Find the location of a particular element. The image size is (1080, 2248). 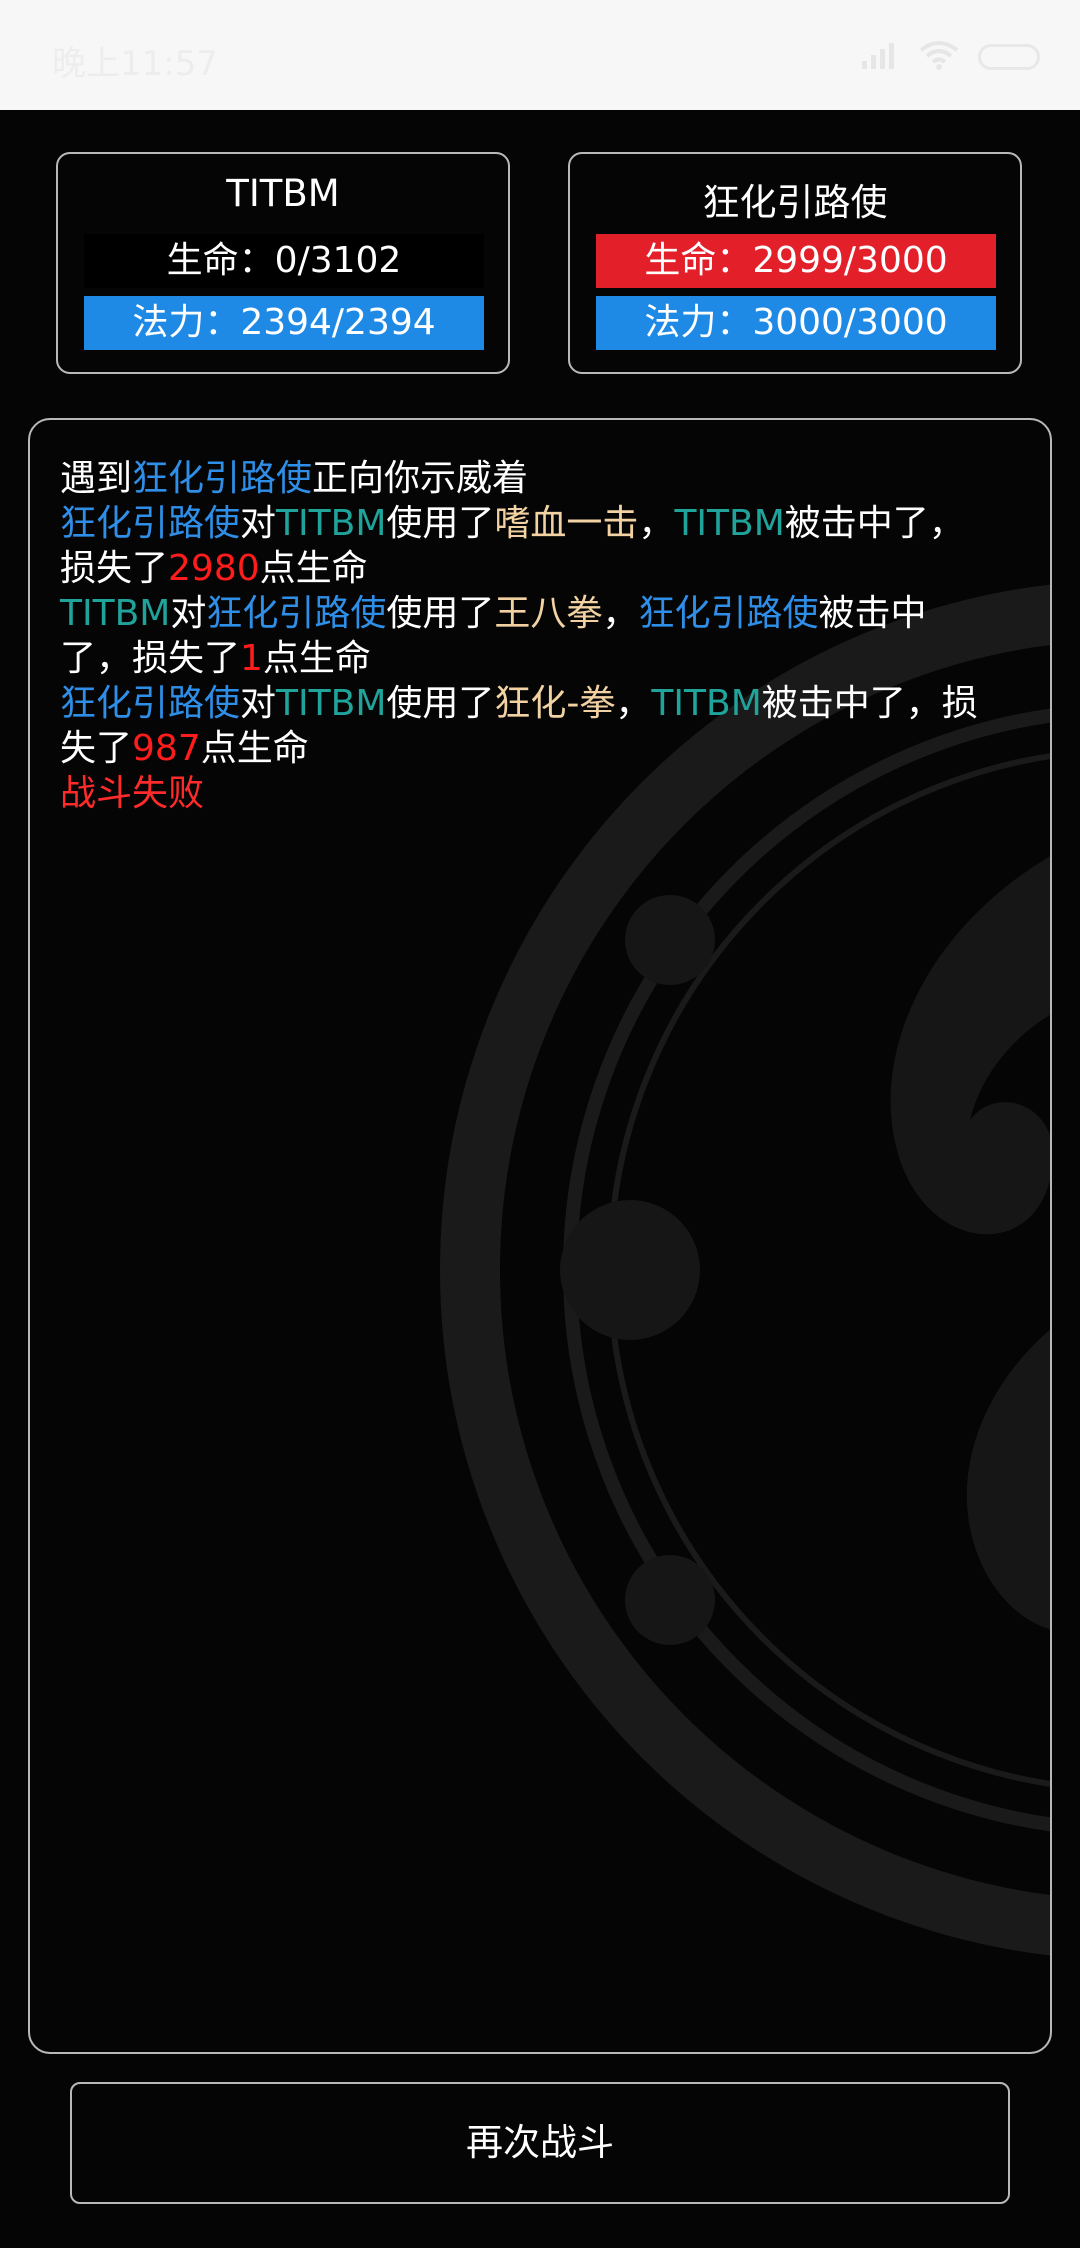

log-entry: 狂化引路使对TITBM使用了嗜血一击，TITBM被击中了， 损失了2980点生命 is located at coordinates (545, 546).